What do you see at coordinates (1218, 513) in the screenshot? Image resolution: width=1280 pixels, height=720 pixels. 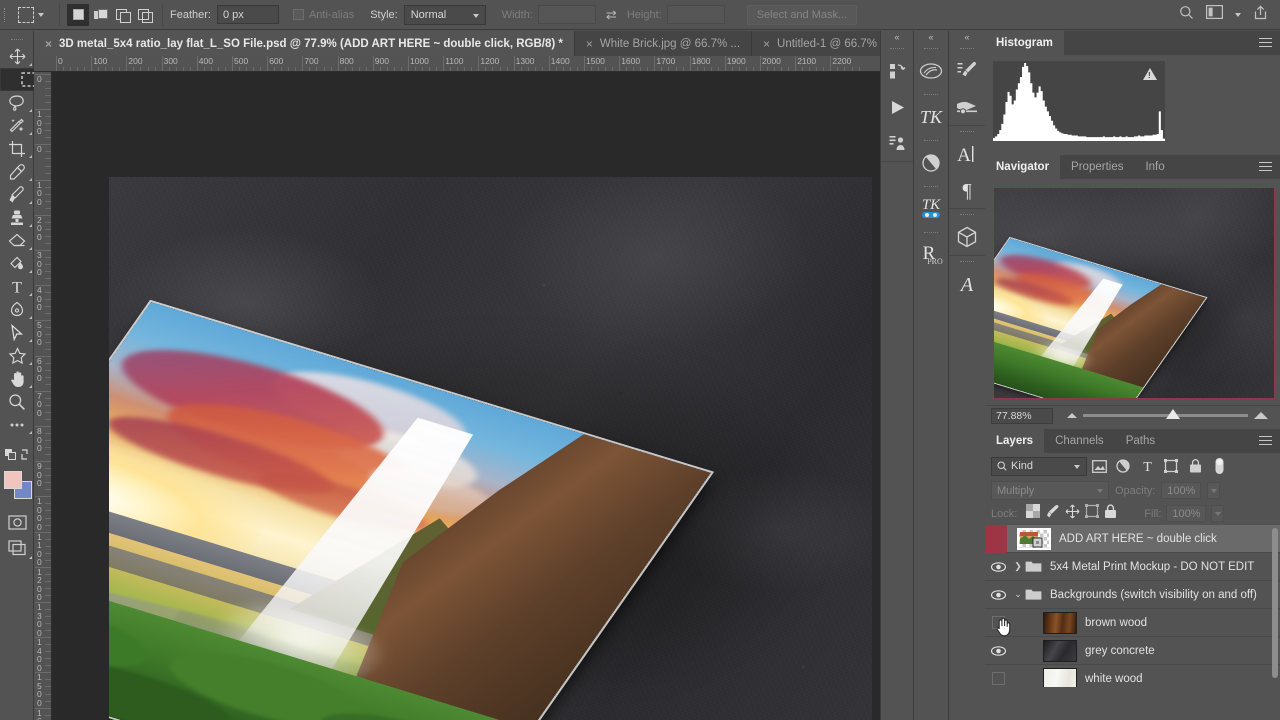 I see `fill-scrubber-button` at bounding box center [1218, 513].